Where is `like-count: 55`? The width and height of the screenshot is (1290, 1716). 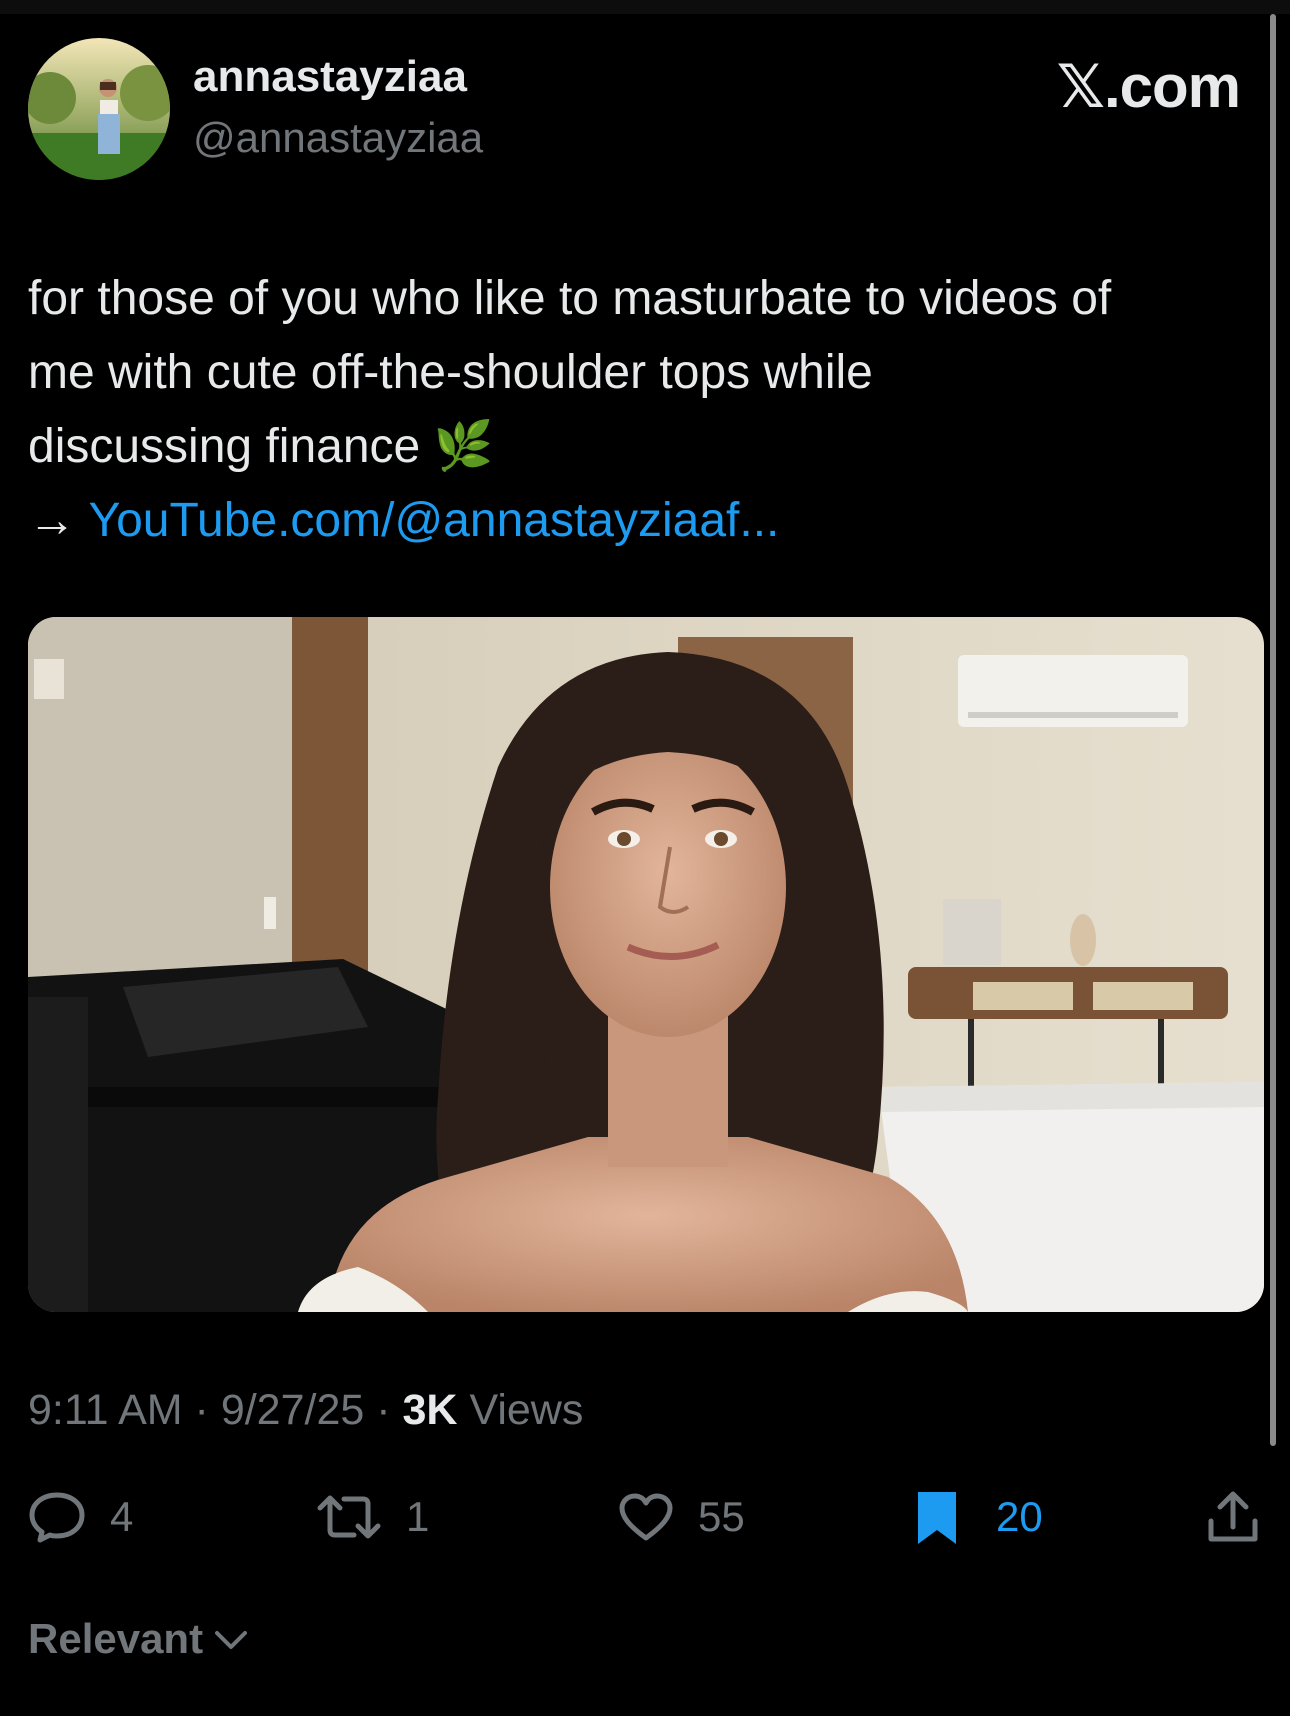 like-count: 55 is located at coordinates (721, 1516).